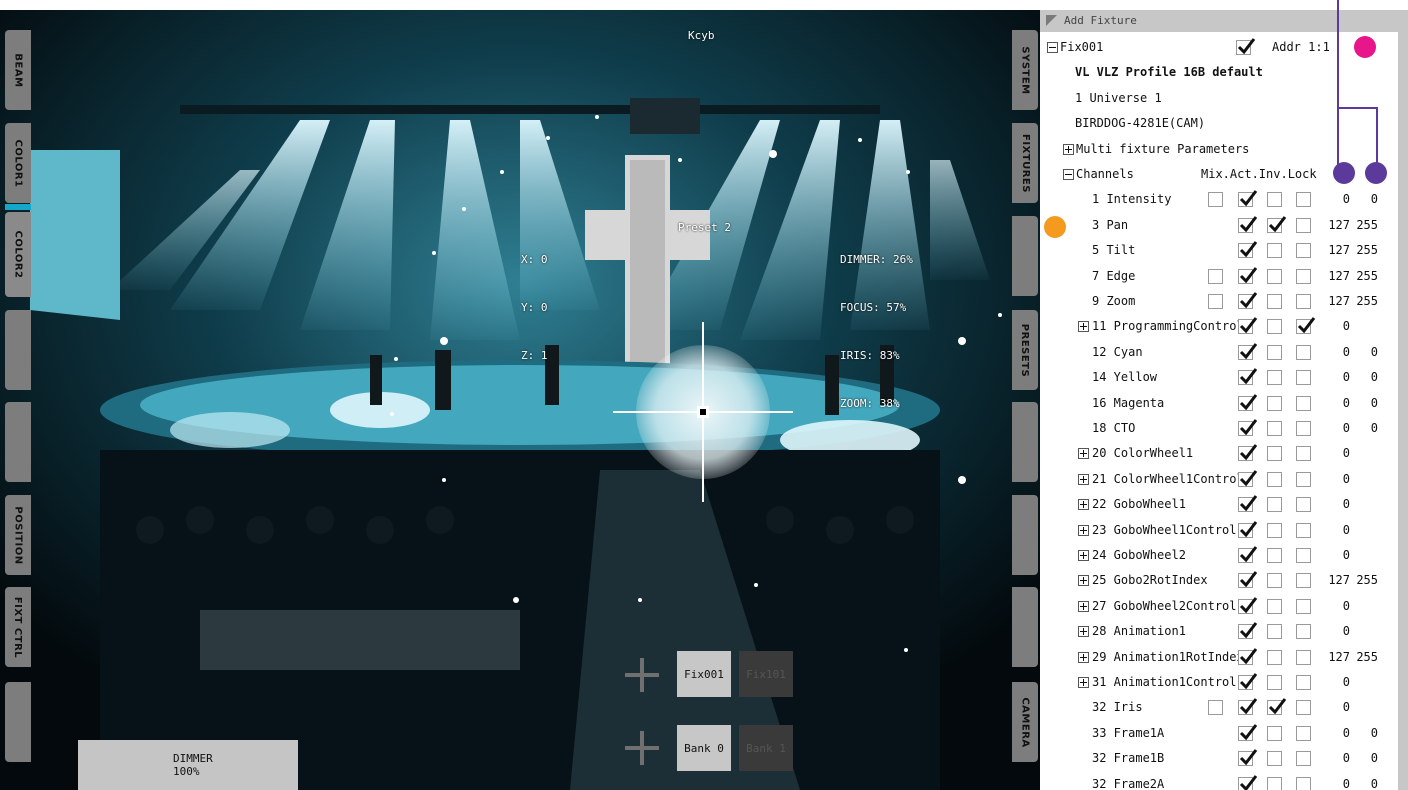  Describe the element at coordinates (1219, 781) in the screenshot. I see `channel-row: 32 Frame2A 0 0` at that location.